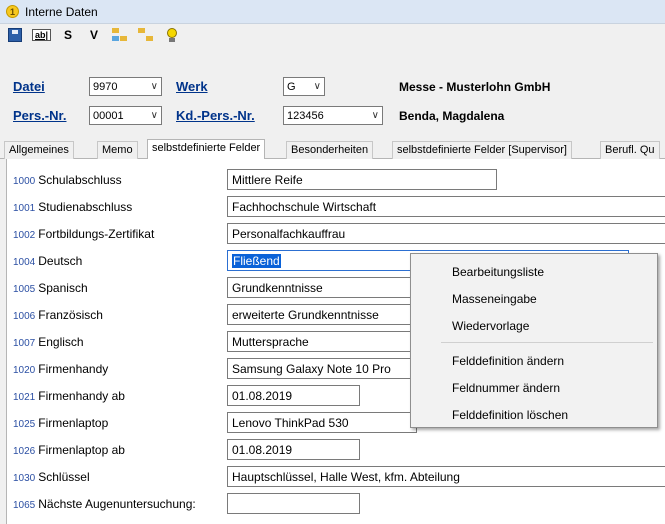 This screenshot has height=524, width=665. I want to click on field-input: Personalfachkauffrau, so click(446, 233).